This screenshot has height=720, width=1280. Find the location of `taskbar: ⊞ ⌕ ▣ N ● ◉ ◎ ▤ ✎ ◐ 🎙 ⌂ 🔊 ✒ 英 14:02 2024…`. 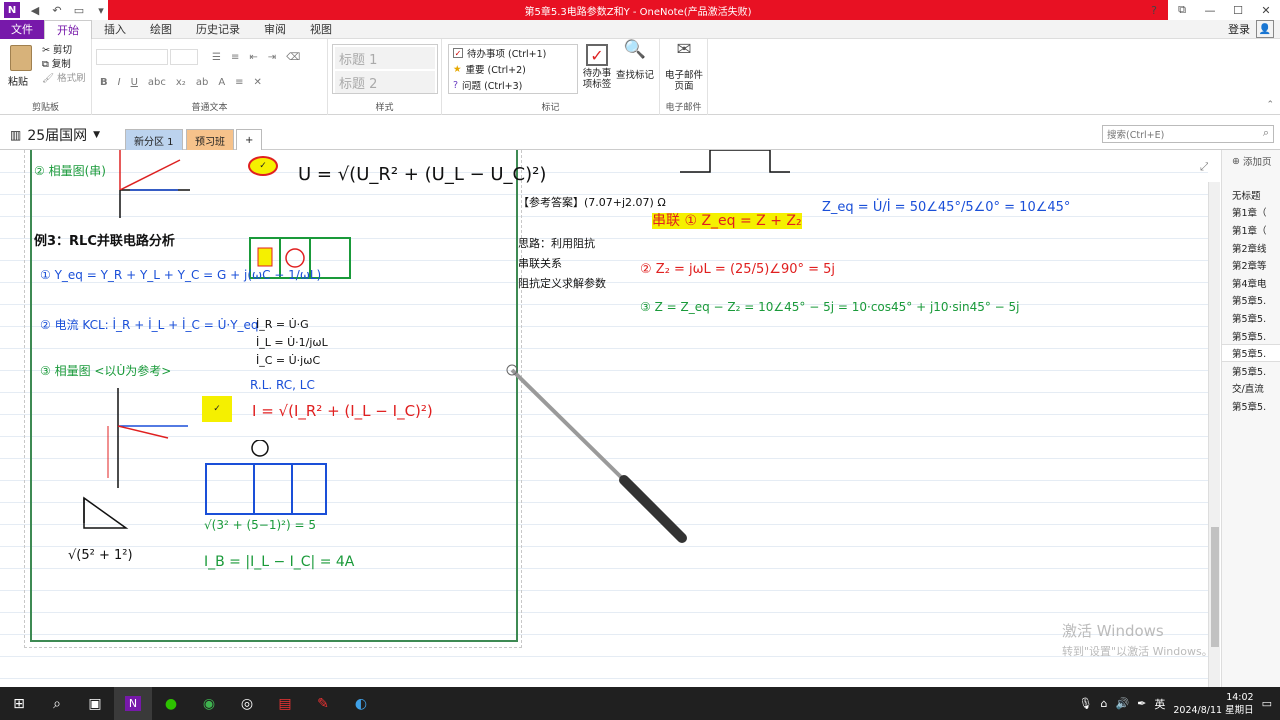

taskbar: ⊞ ⌕ ▣ N ● ◉ ◎ ▤ ✎ ◐ 🎙 ⌂ 🔊 ✒ 英 14:02 2024… is located at coordinates (640, 703).